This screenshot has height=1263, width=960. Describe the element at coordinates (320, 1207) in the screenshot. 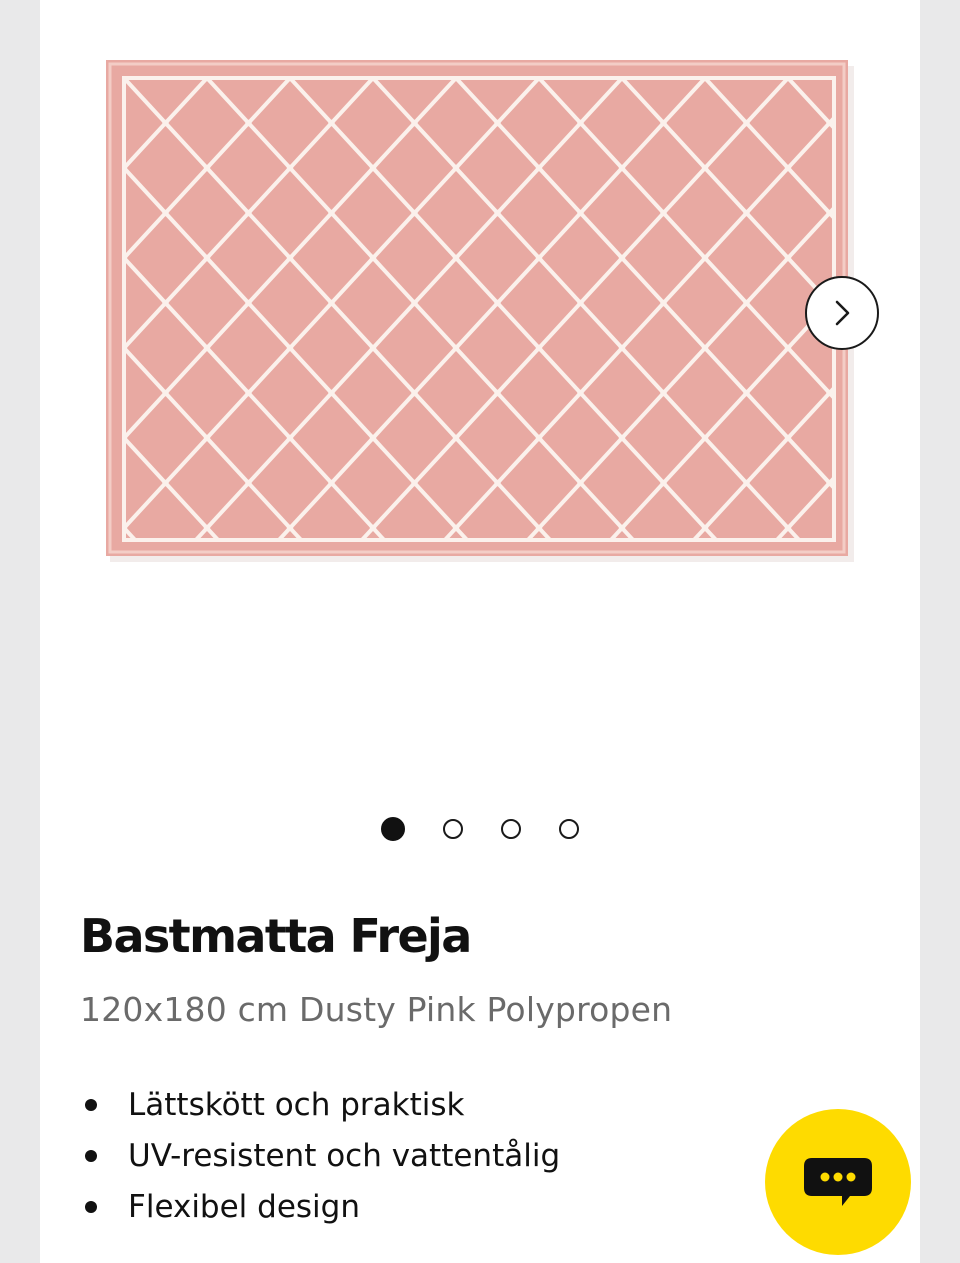

I see `feature-item: Flexibel design` at that location.